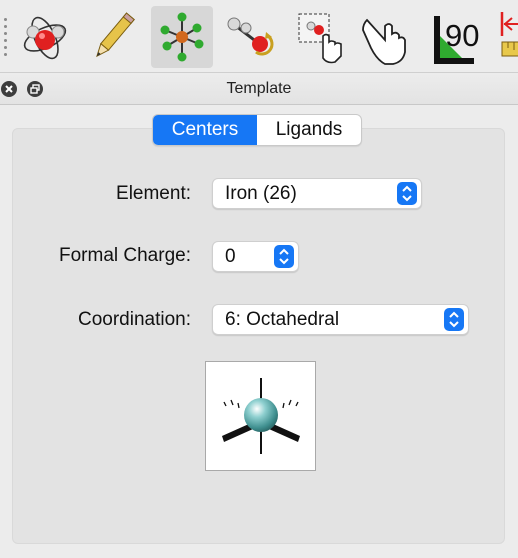  I want to click on element-label: Element:, so click(153, 193).